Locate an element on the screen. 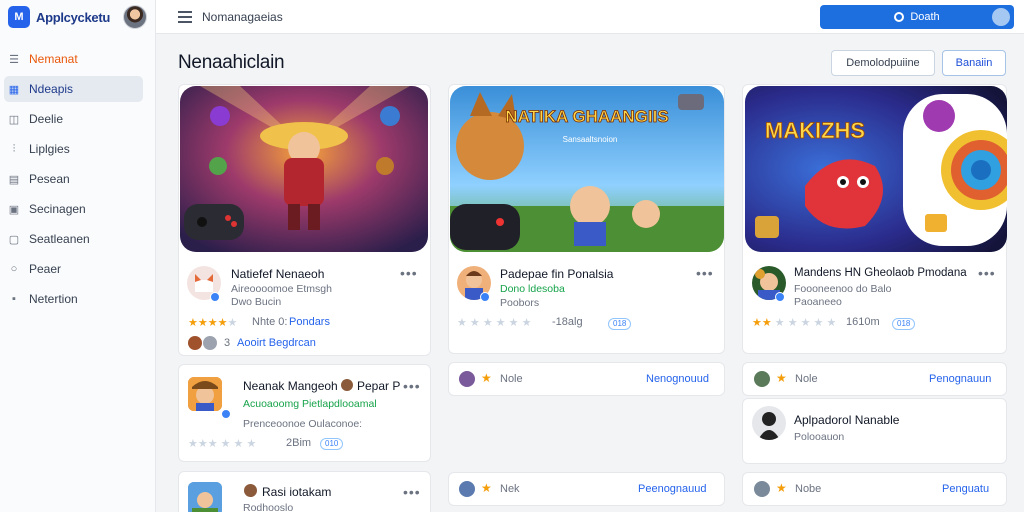 The image size is (1024, 512). featured-hero-image: MAKIZHS is located at coordinates (876, 169).